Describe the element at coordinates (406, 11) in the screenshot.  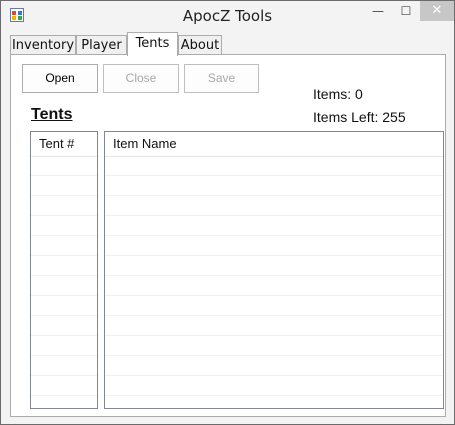
I see `maximize-button: ☐` at that location.